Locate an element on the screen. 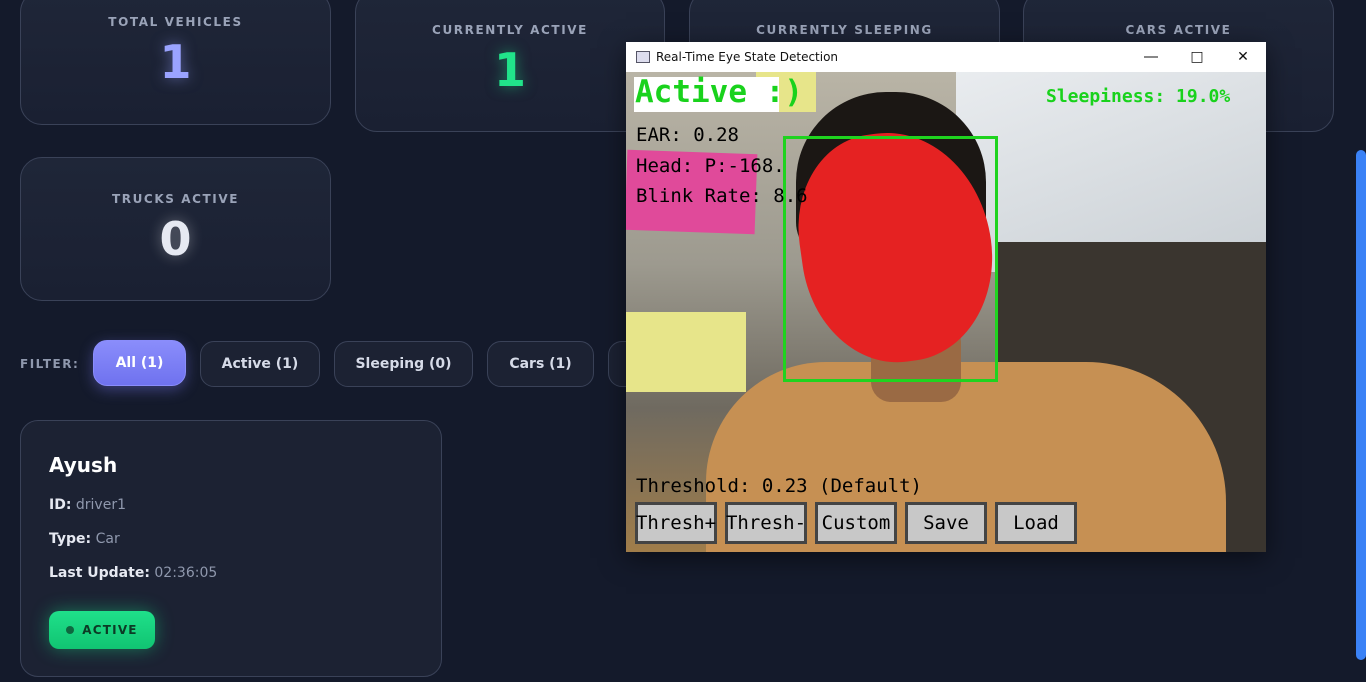 This screenshot has height=682, width=1366. driver-update-label: Last Update: is located at coordinates (99, 573).